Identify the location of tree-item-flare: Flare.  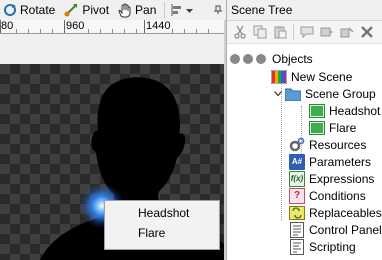
(332, 127).